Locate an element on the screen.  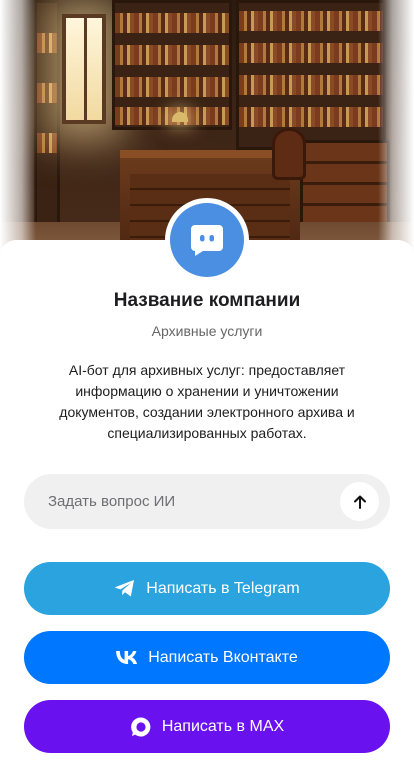
chat-bot-icon is located at coordinates (207, 240).